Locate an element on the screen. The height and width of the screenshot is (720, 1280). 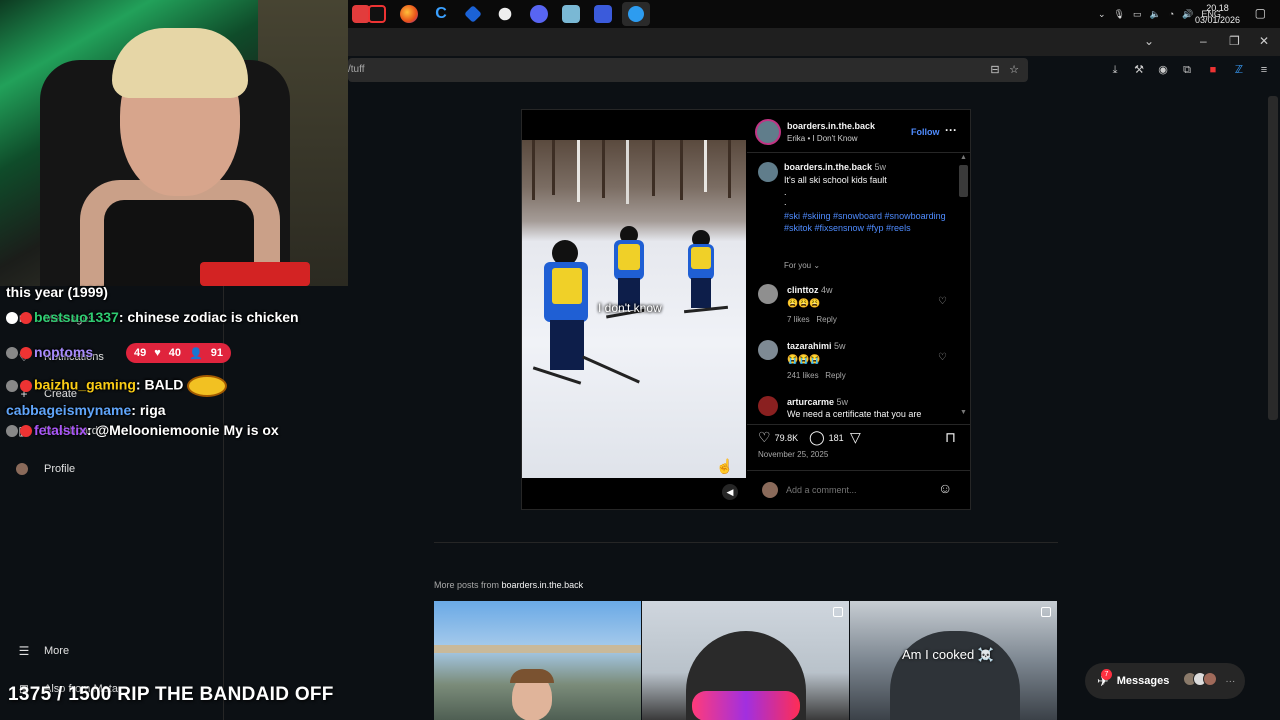
add-comment-input is located at coordinates (856, 490).